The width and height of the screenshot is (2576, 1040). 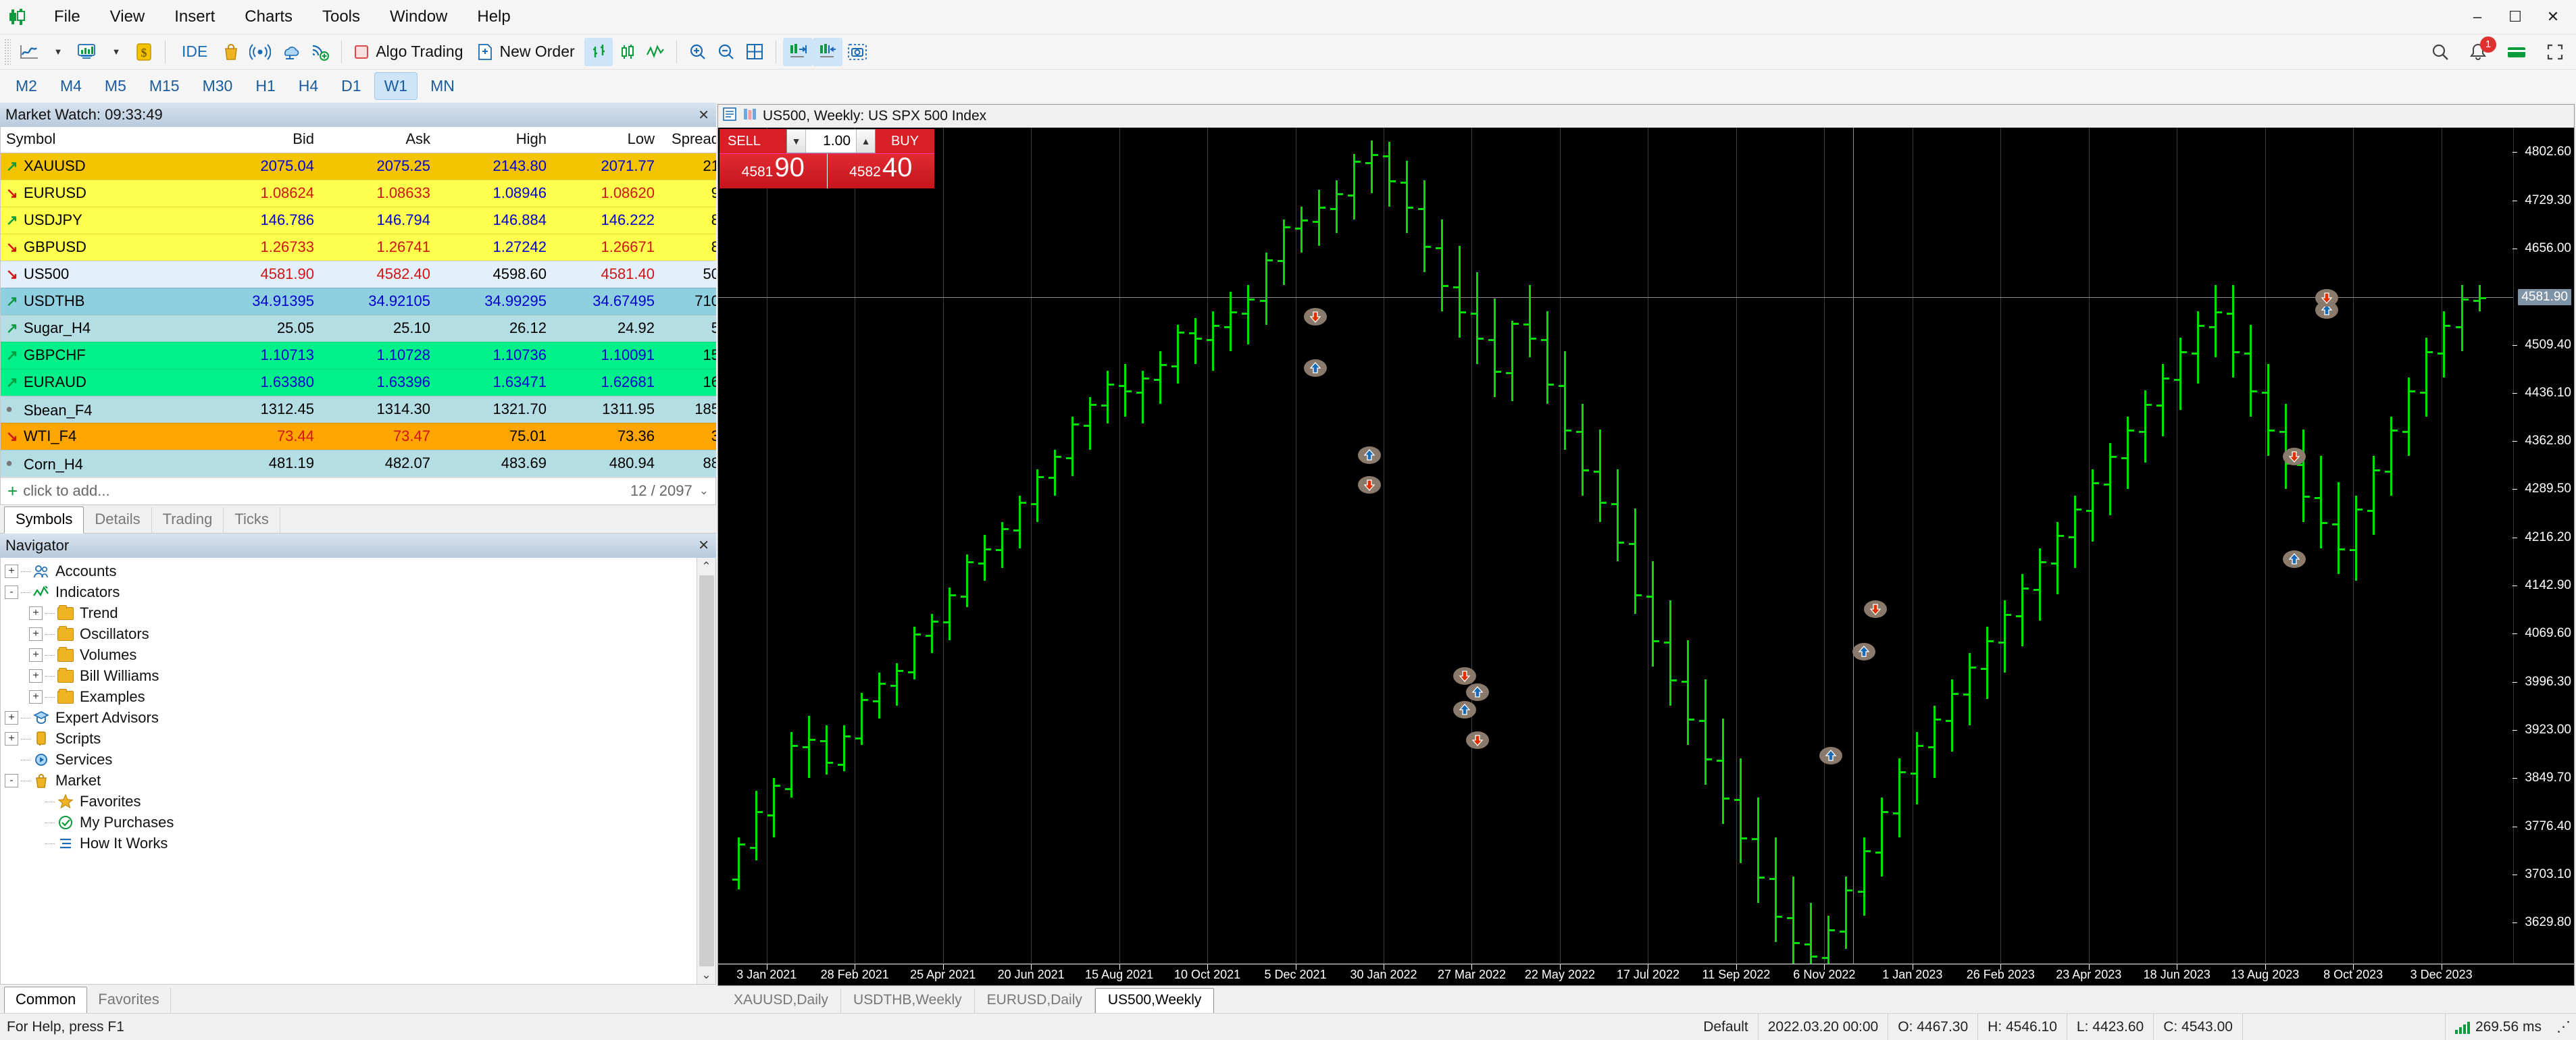 What do you see at coordinates (418, 16) in the screenshot?
I see `menu-item-window: Window` at bounding box center [418, 16].